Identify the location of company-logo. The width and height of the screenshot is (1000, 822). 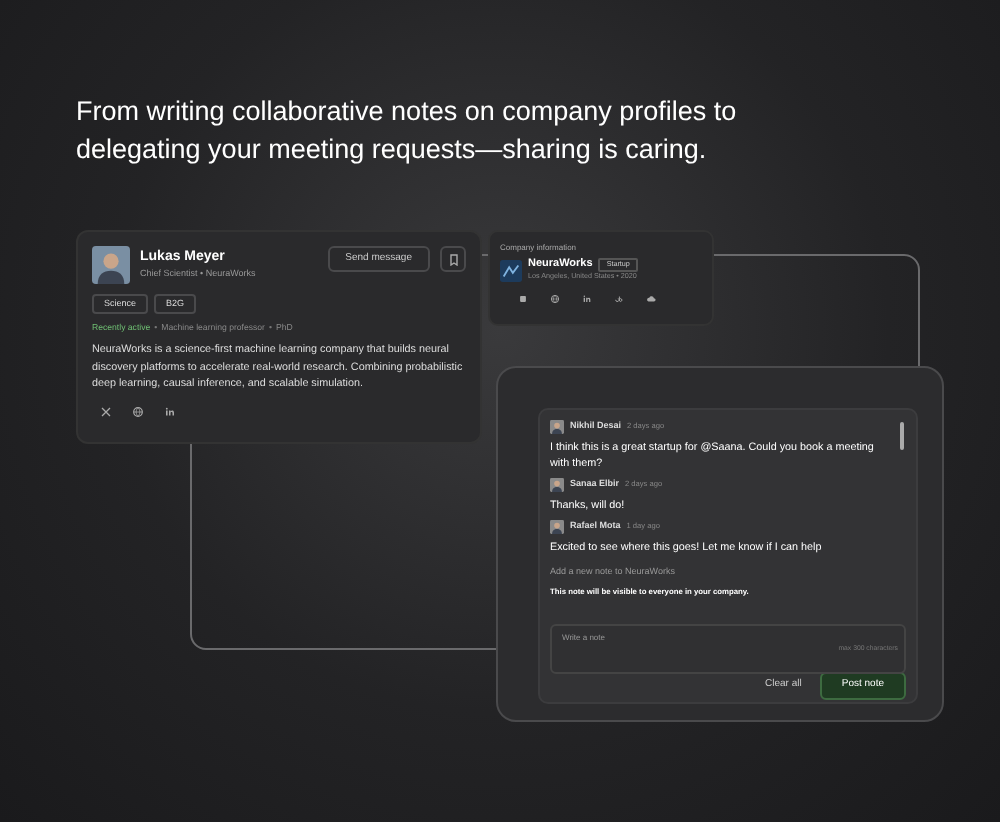
(511, 270).